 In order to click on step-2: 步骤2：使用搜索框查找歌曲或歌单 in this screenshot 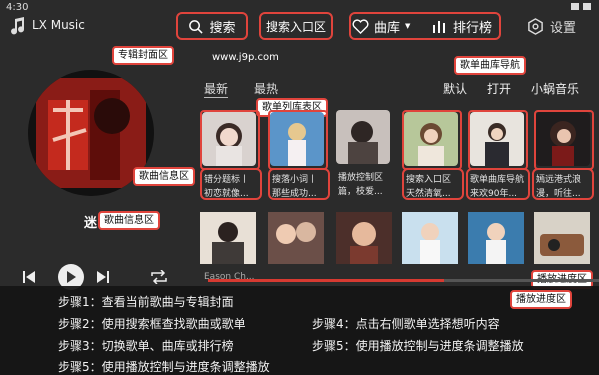, I will do `click(152, 324)`.